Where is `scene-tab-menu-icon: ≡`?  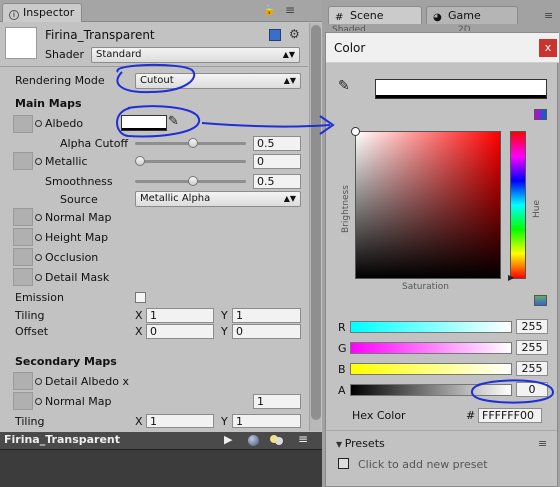
scene-tab-menu-icon: ≡ is located at coordinates (548, 15).